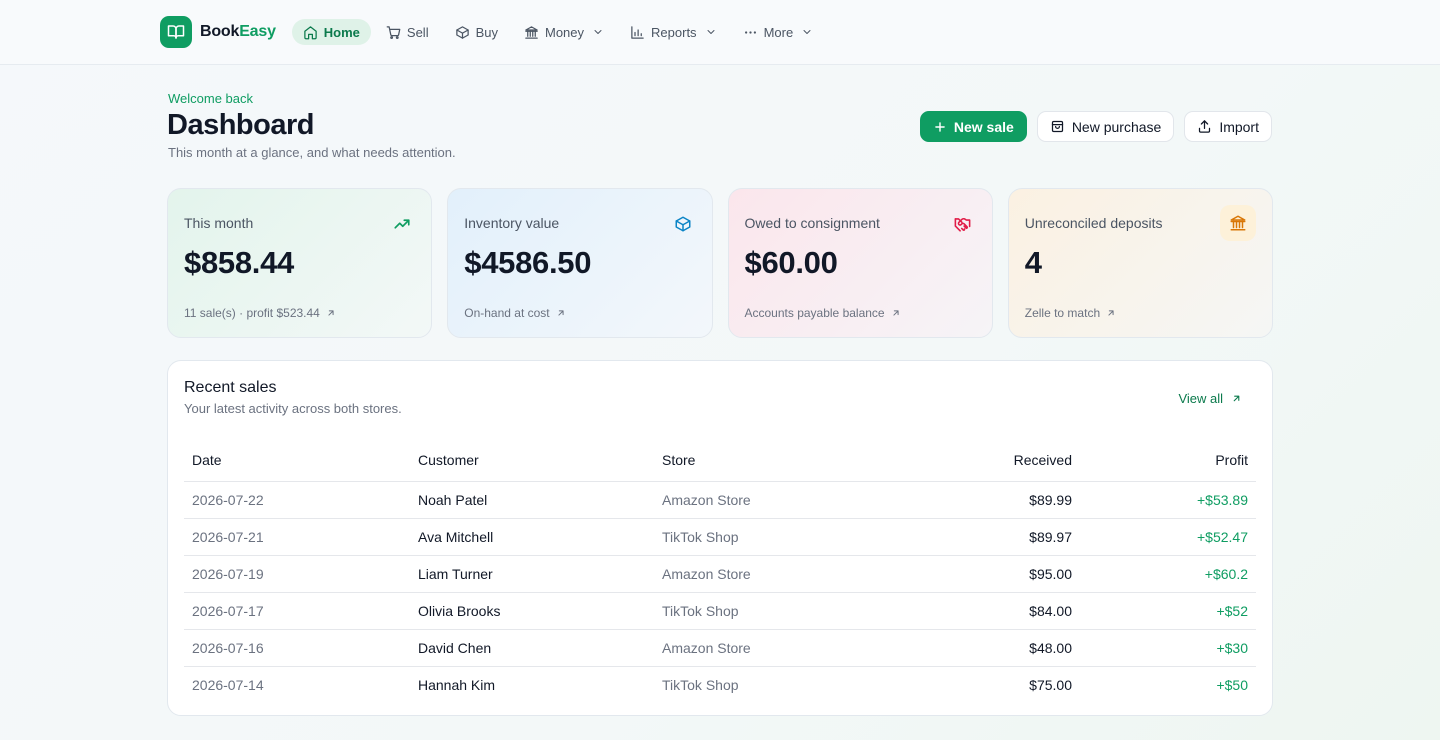 Image resolution: width=1440 pixels, height=740 pixels. I want to click on book-icon, so click(176, 32).